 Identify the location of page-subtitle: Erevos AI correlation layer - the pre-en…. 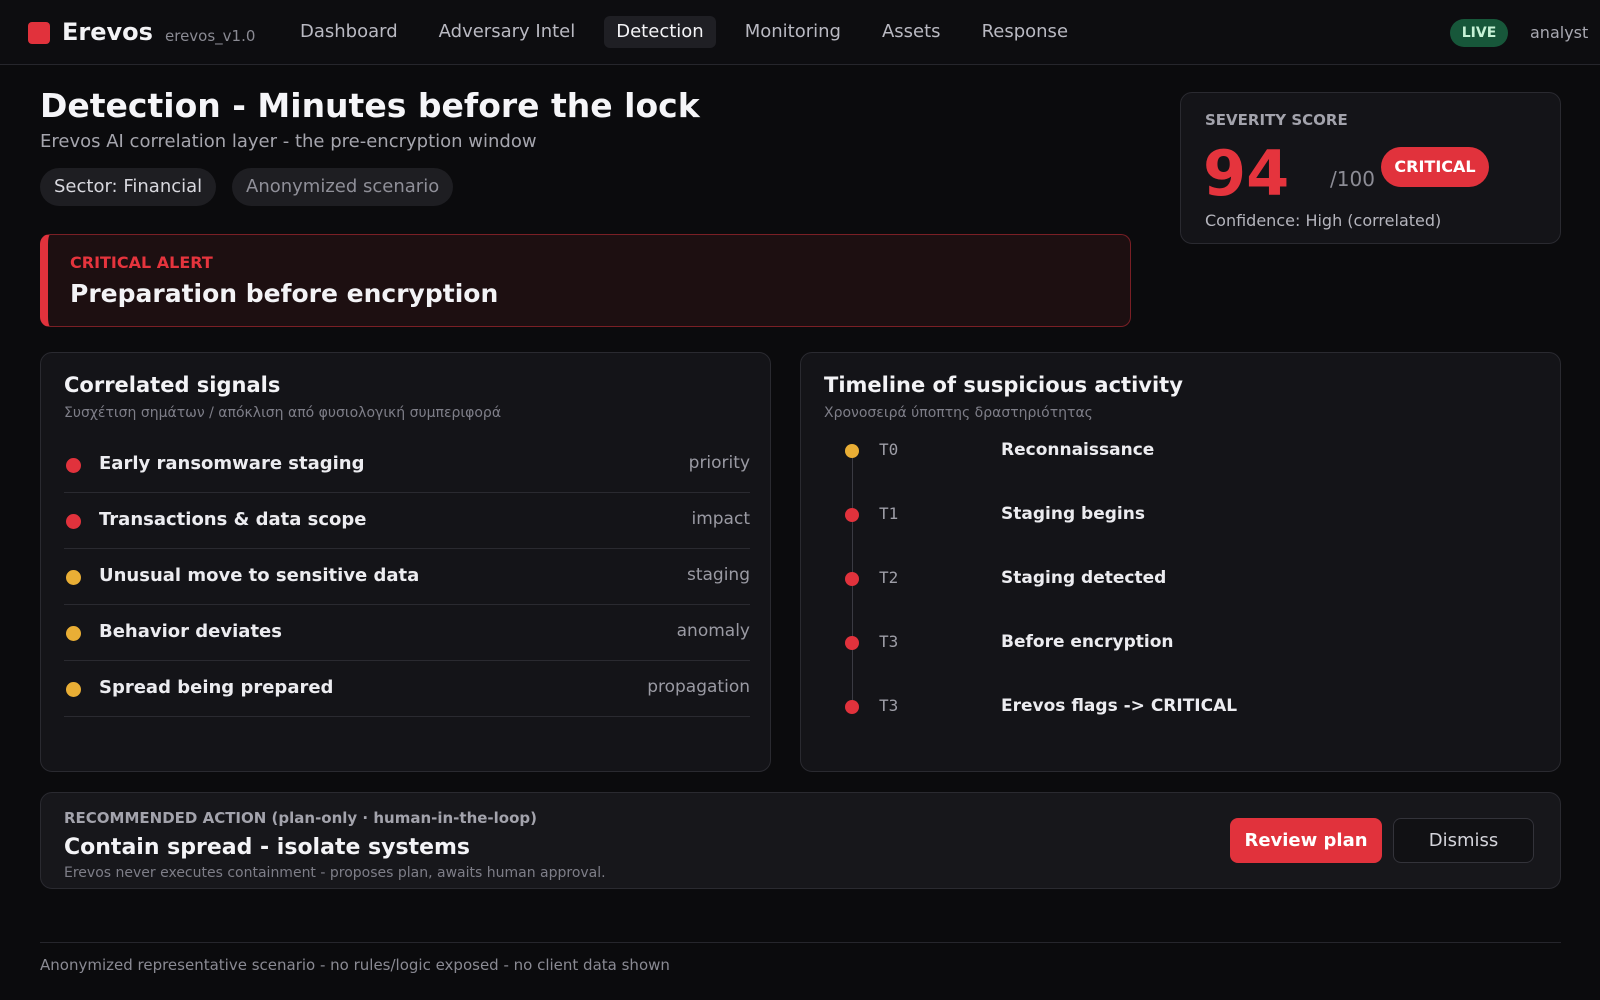
(288, 141).